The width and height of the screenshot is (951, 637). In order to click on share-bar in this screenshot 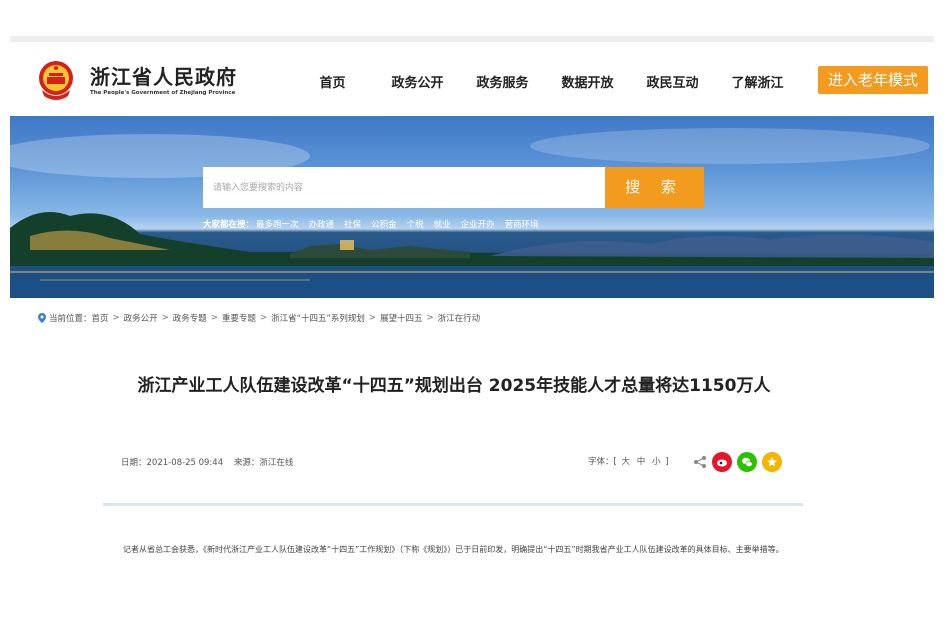, I will do `click(737, 462)`.